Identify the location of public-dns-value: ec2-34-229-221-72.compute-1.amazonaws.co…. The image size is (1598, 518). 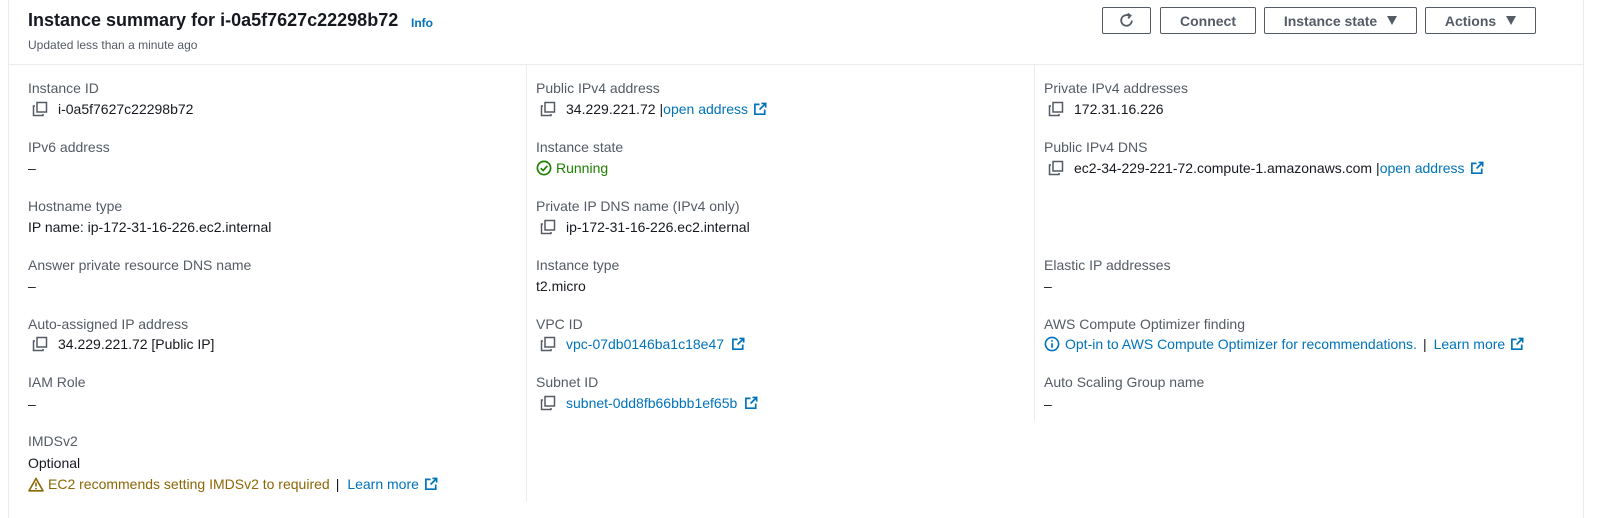
(1264, 168).